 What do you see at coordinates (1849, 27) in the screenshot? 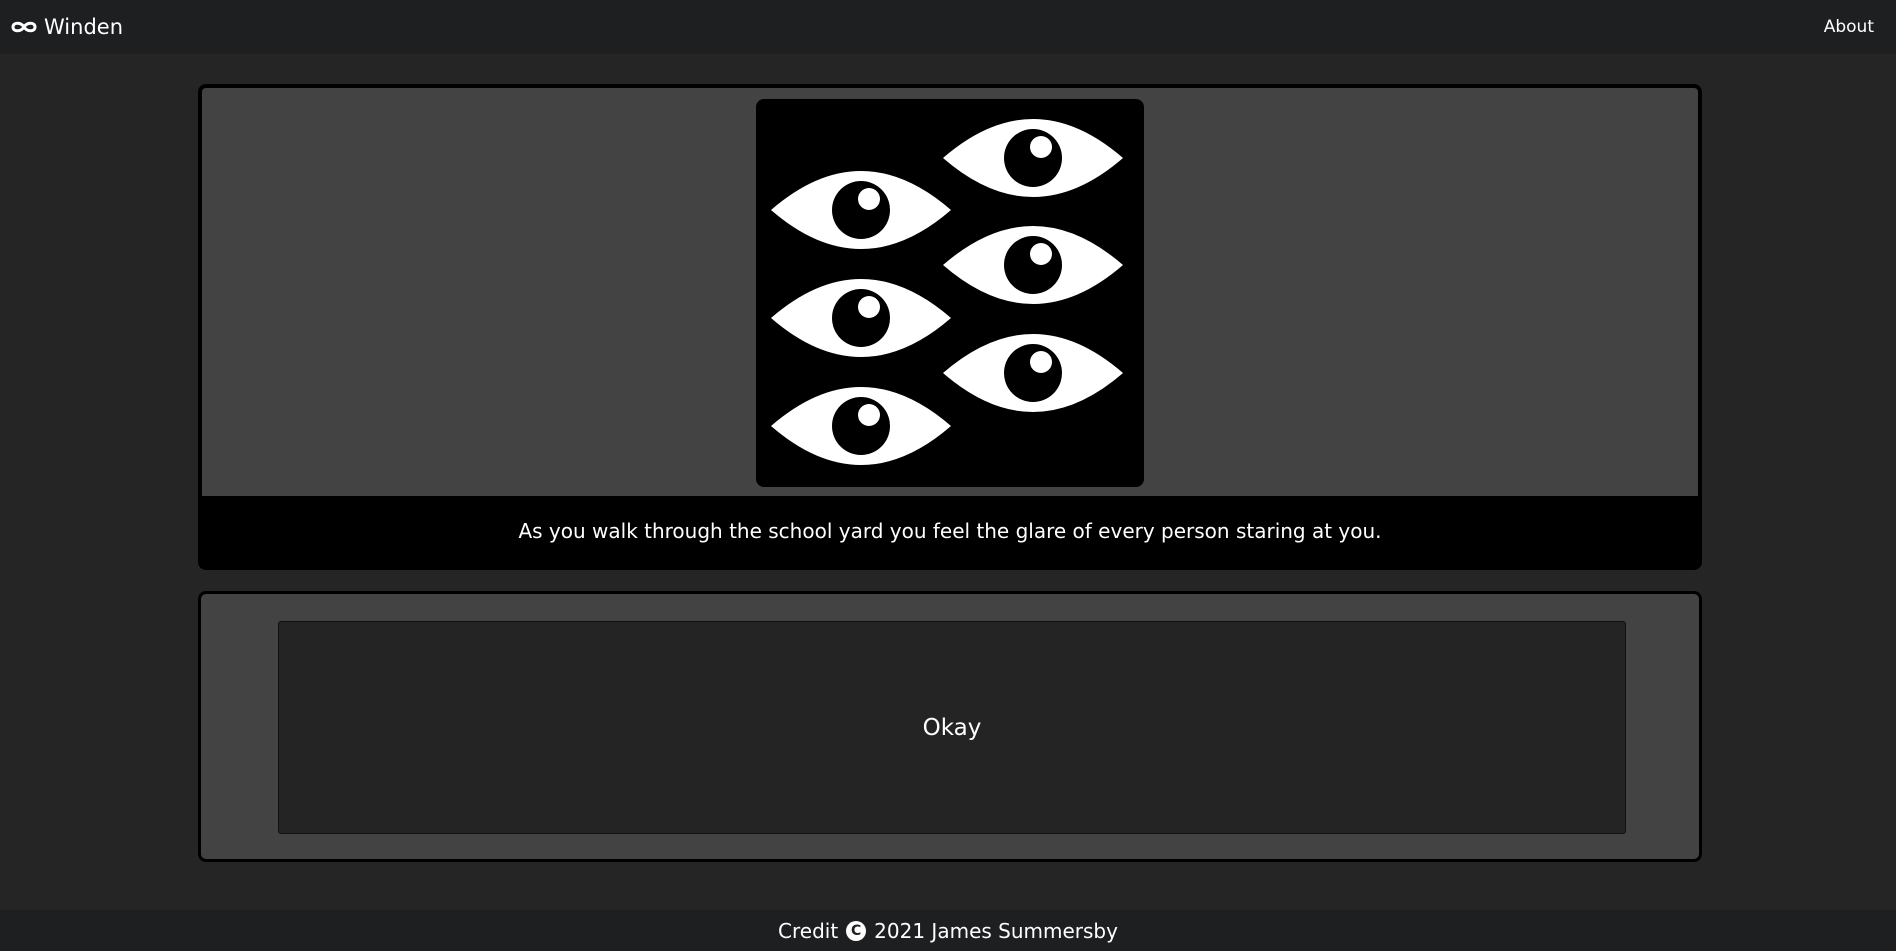
I see `about-link: About` at bounding box center [1849, 27].